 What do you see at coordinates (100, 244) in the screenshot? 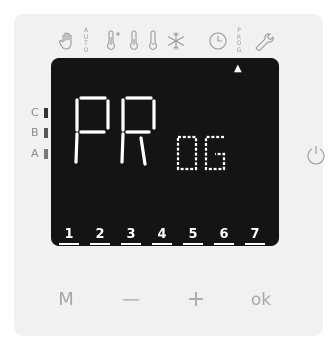
I see `day-2-underline` at bounding box center [100, 244].